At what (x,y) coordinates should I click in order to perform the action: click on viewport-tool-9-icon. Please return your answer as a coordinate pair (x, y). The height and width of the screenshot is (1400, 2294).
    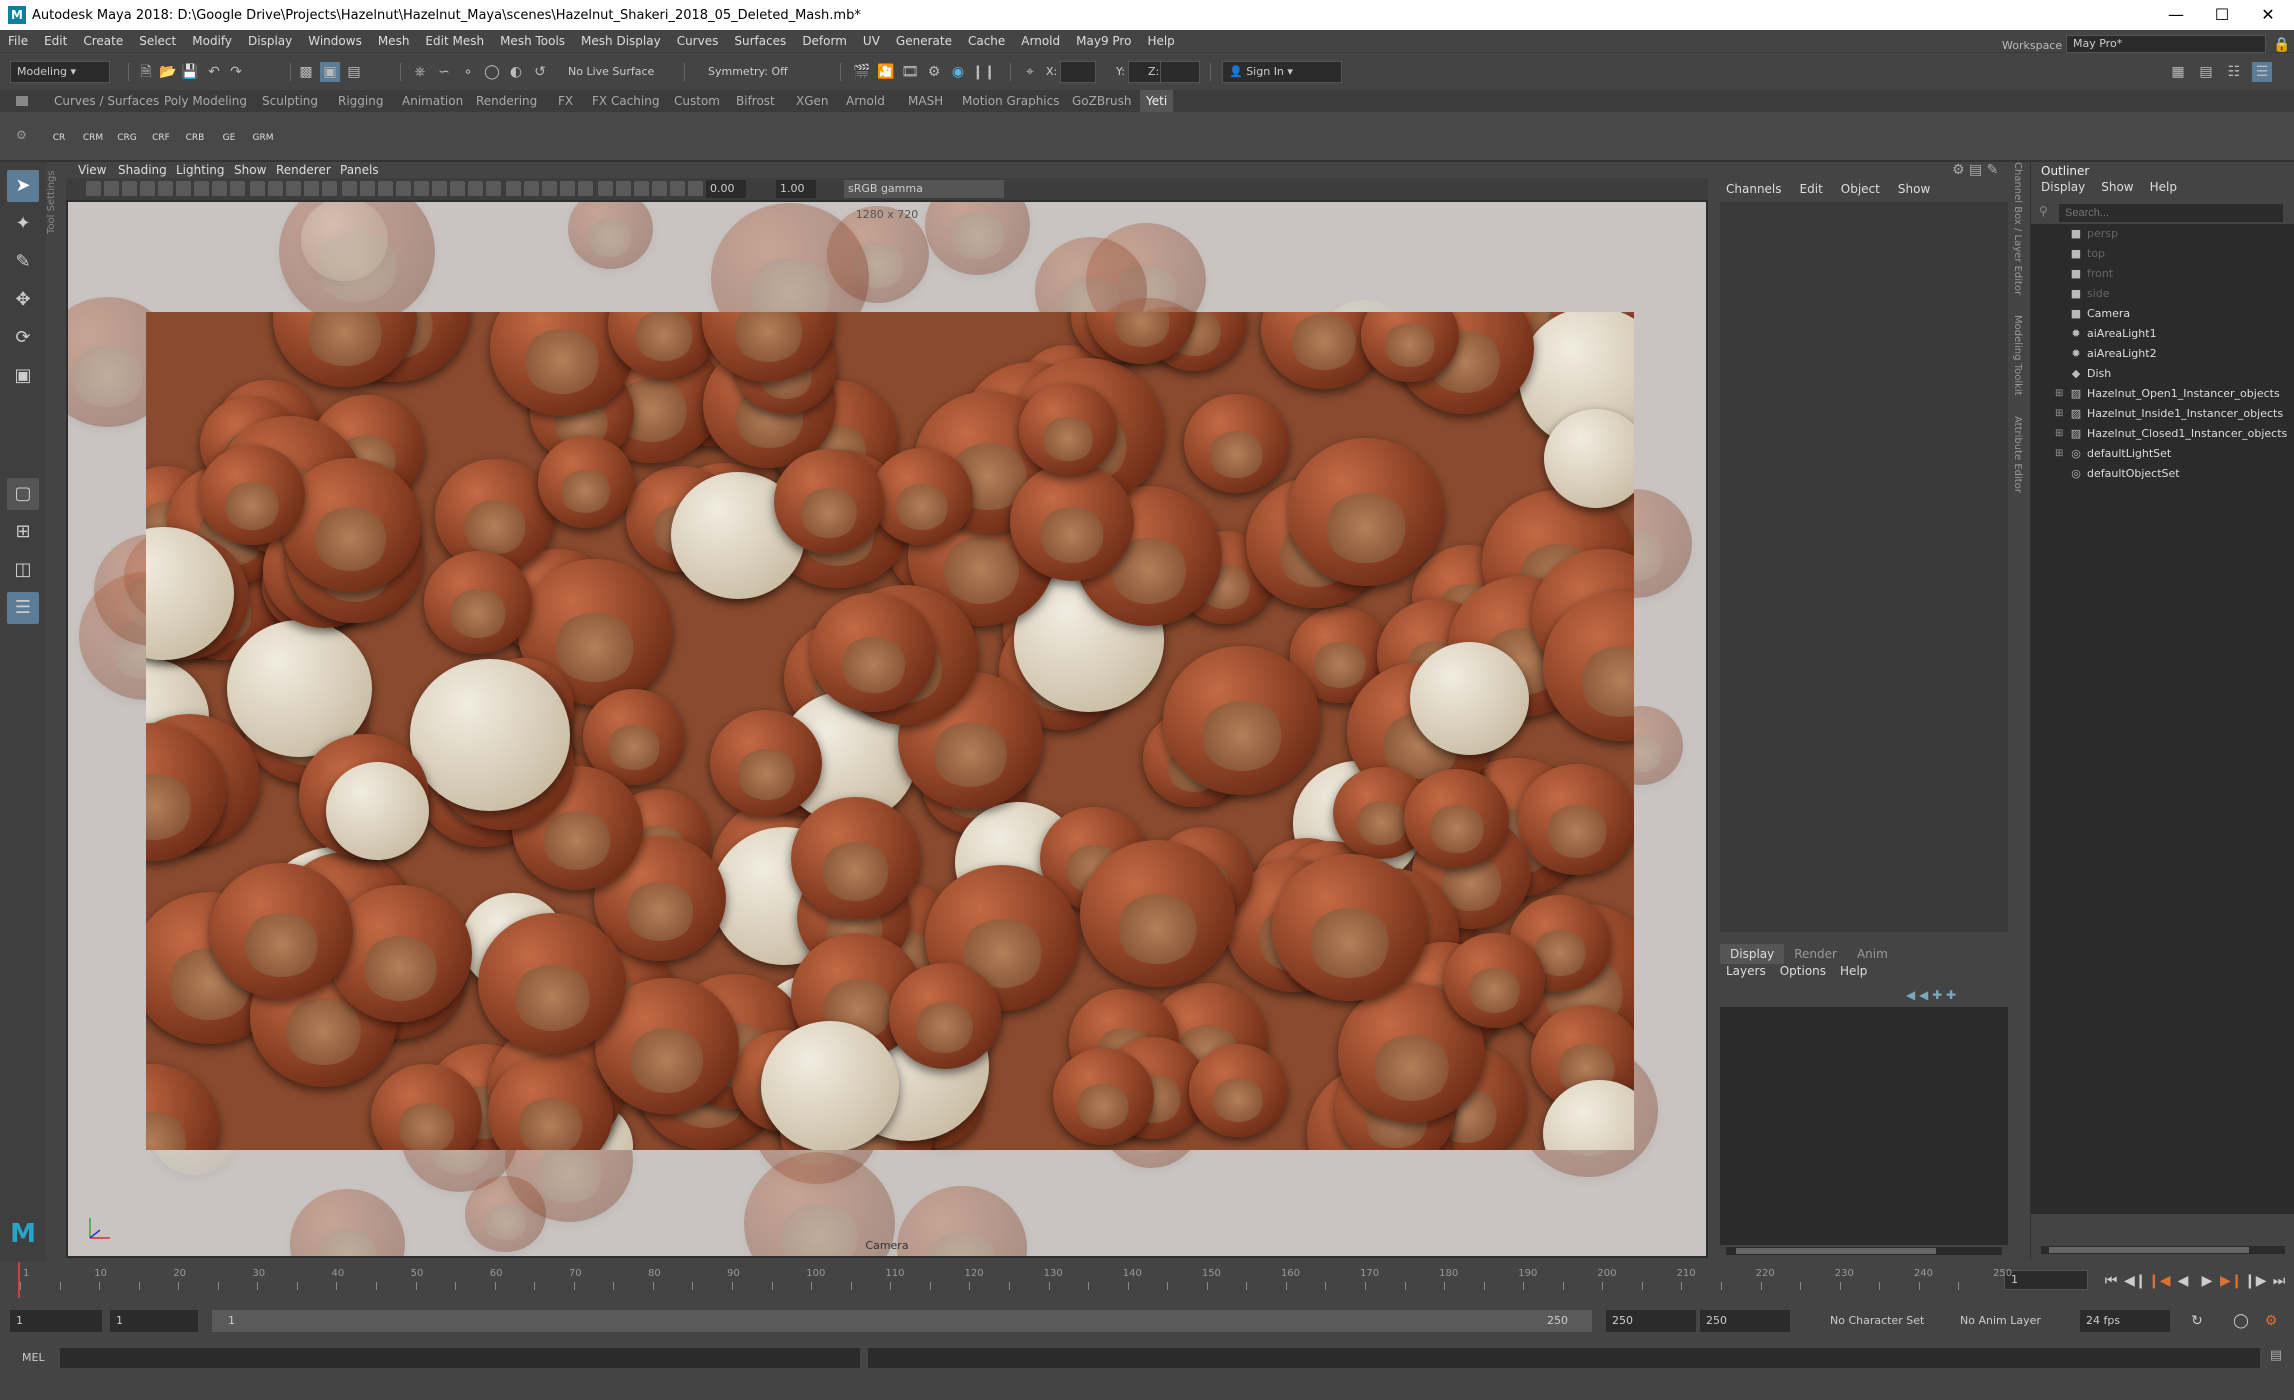
    Looking at the image, I should click on (237, 188).